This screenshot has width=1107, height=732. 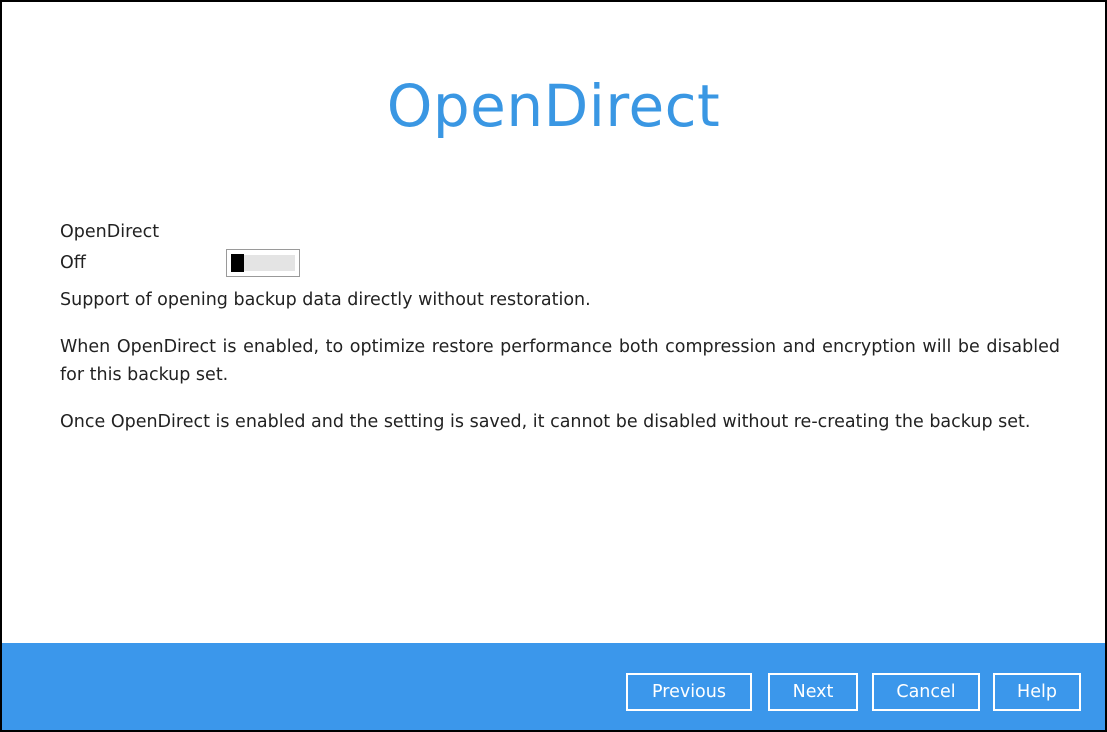 I want to click on opendirect-toggle-row: Off, so click(x=560, y=263).